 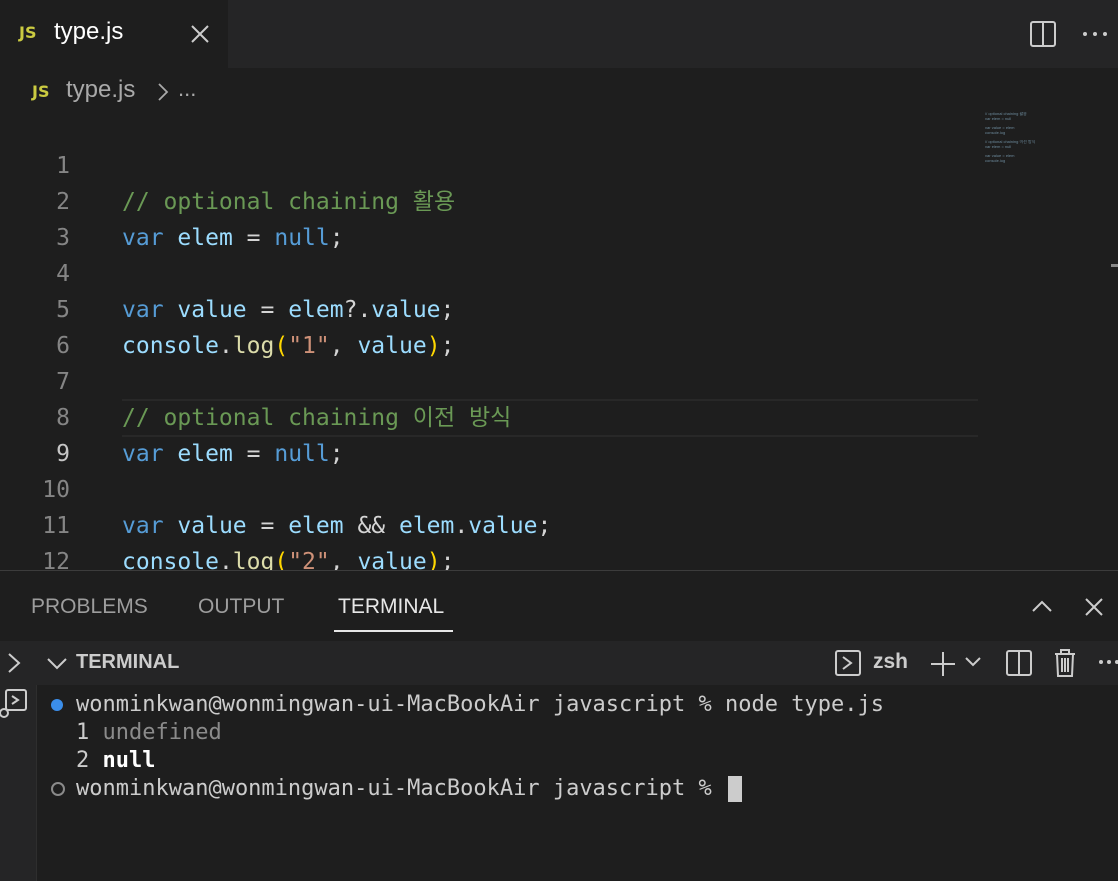 What do you see at coordinates (1094, 607) in the screenshot?
I see `close-panel-icon` at bounding box center [1094, 607].